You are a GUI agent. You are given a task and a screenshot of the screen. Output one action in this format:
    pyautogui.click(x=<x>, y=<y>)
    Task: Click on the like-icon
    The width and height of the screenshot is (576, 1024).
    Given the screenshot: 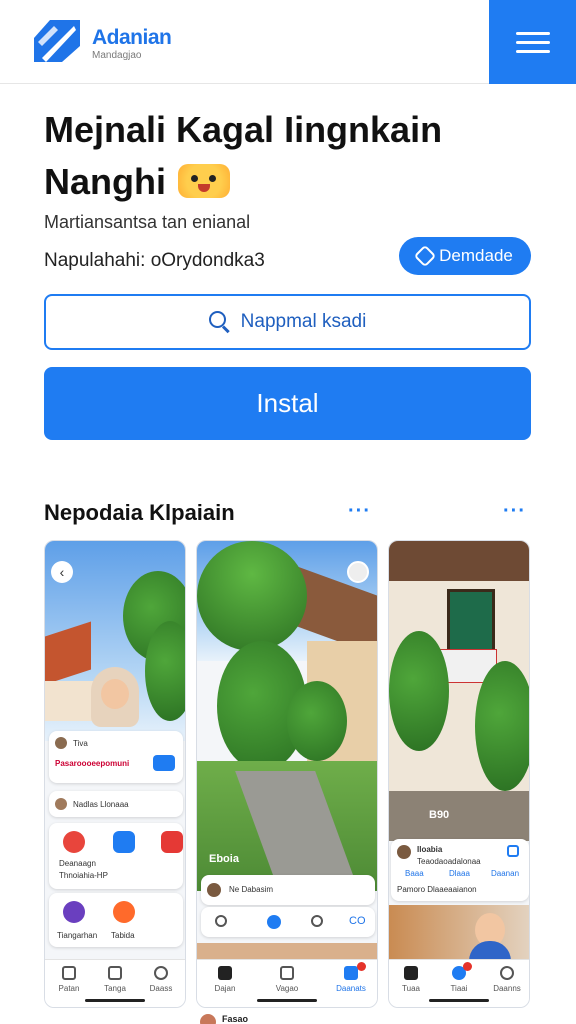 What is the action you would take?
    pyautogui.click(x=221, y=921)
    